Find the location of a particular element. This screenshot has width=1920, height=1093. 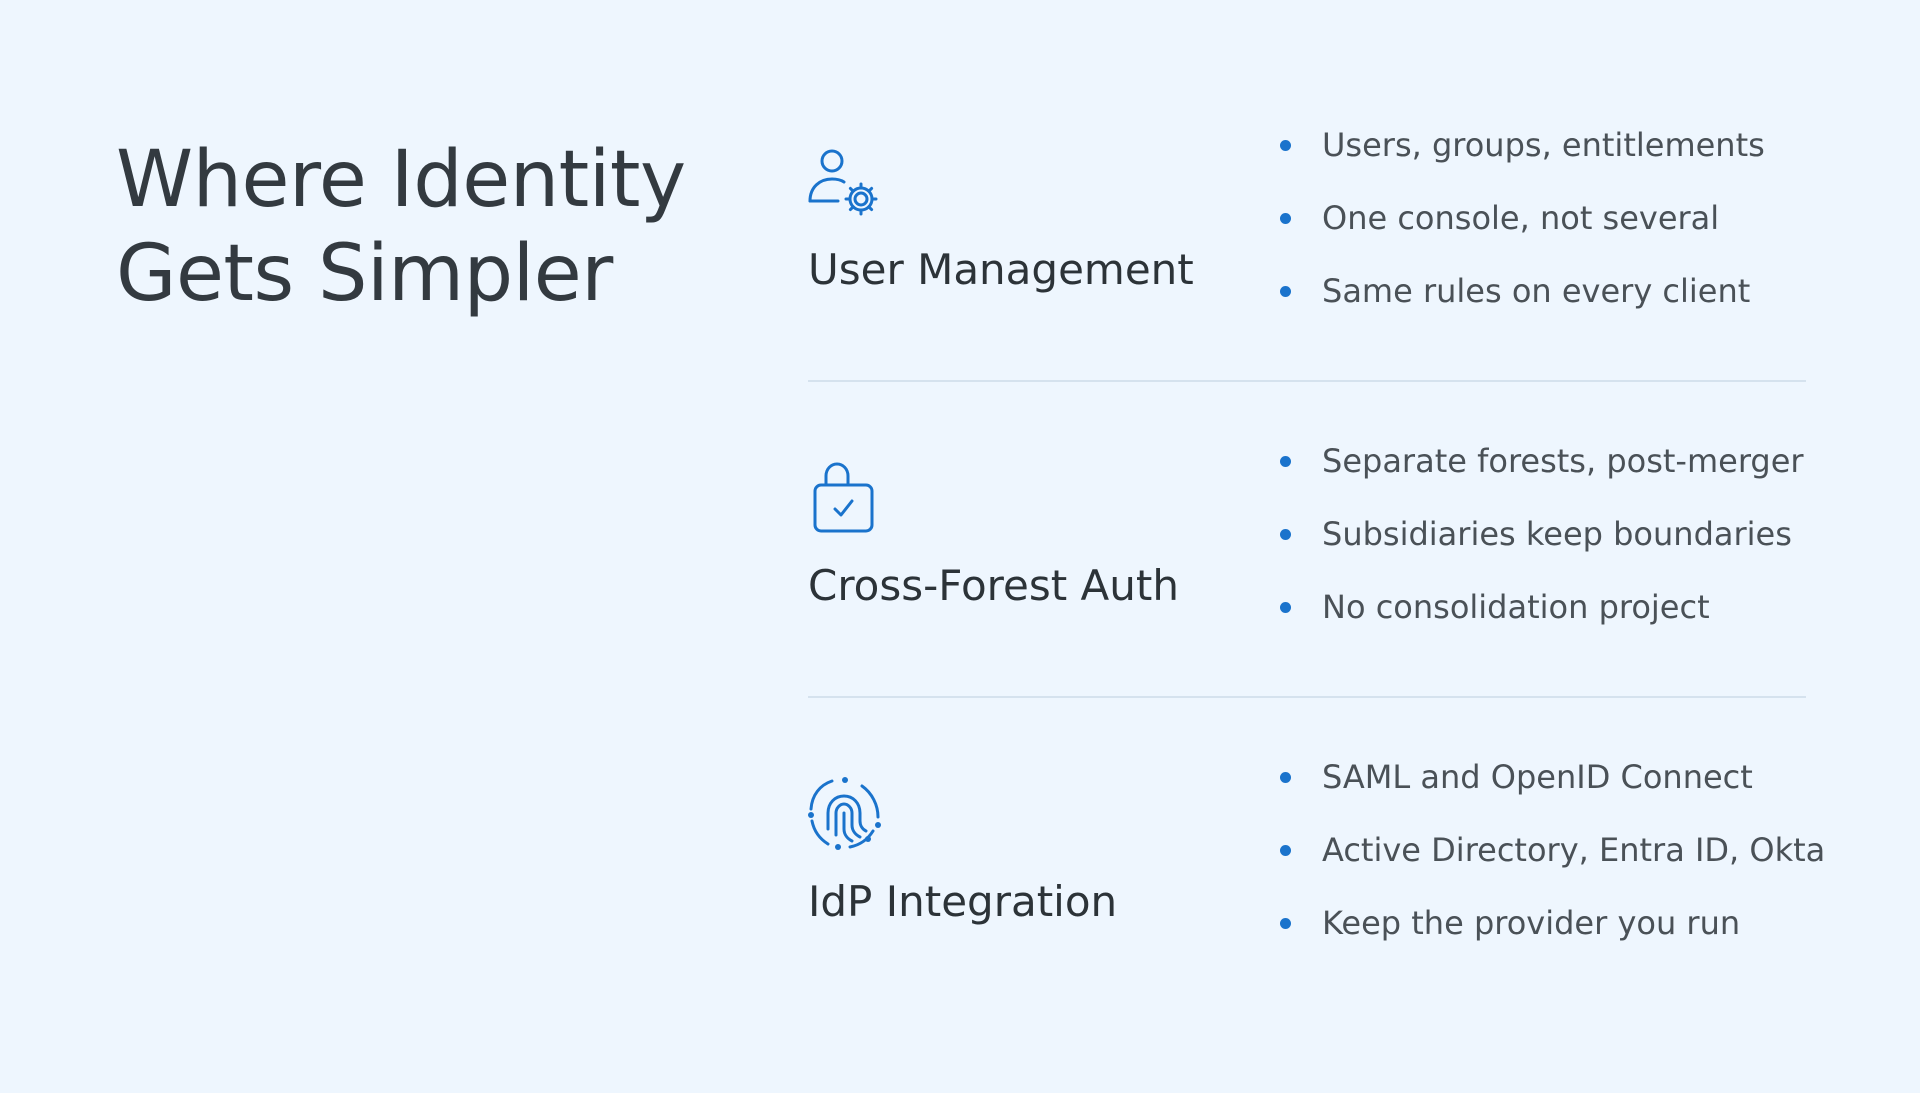

list-item-text: Same rules on every client is located at coordinates (1536, 291).